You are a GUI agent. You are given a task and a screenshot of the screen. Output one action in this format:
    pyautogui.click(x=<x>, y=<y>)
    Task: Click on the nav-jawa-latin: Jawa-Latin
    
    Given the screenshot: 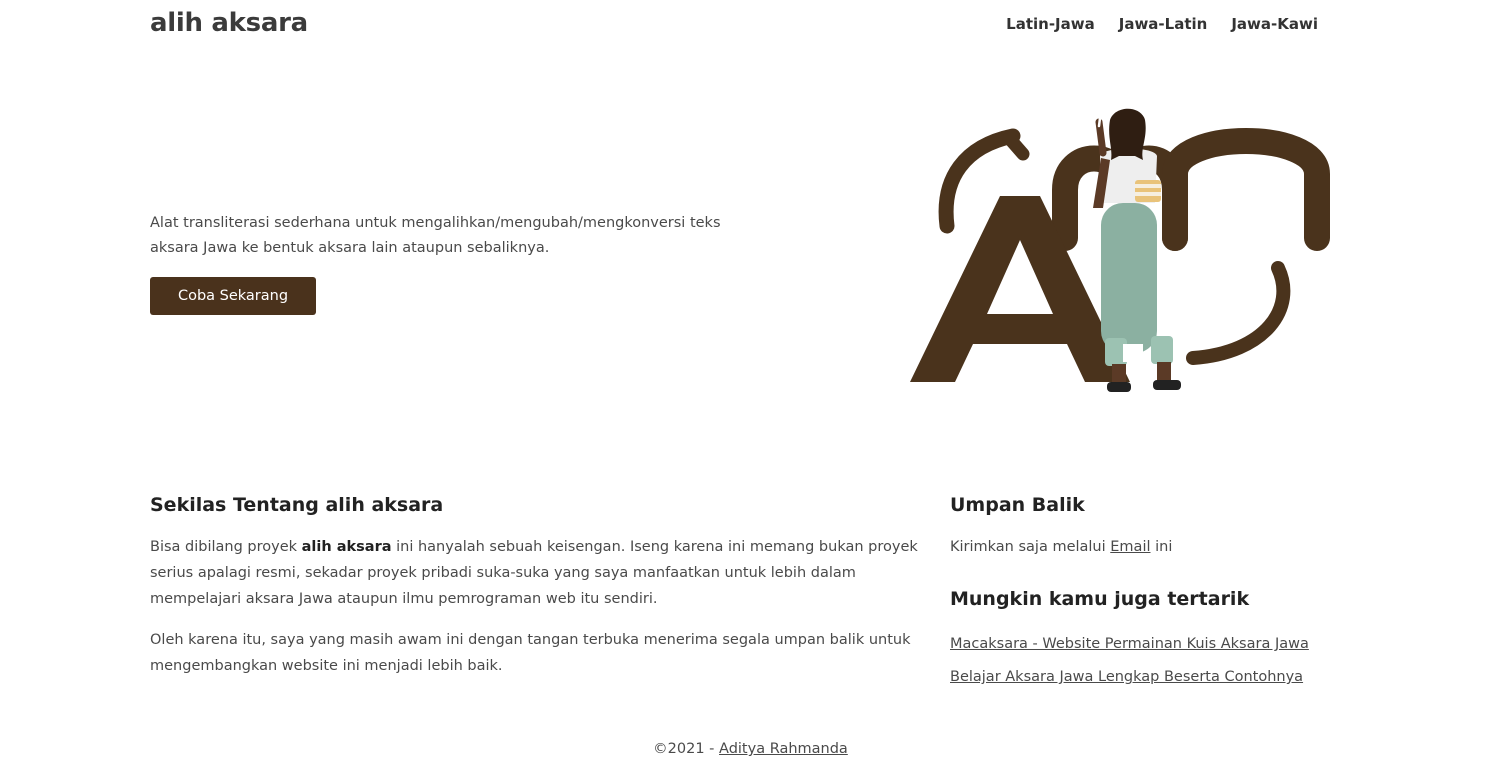 What is the action you would take?
    pyautogui.click(x=1163, y=24)
    